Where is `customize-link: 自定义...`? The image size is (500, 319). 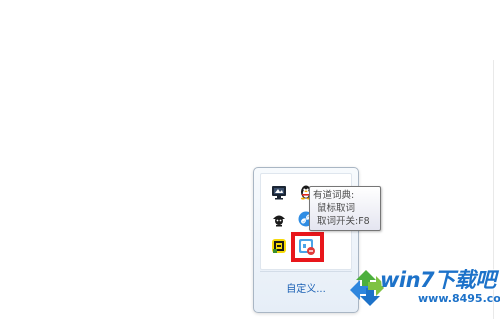 customize-link: 自定义... is located at coordinates (306, 287).